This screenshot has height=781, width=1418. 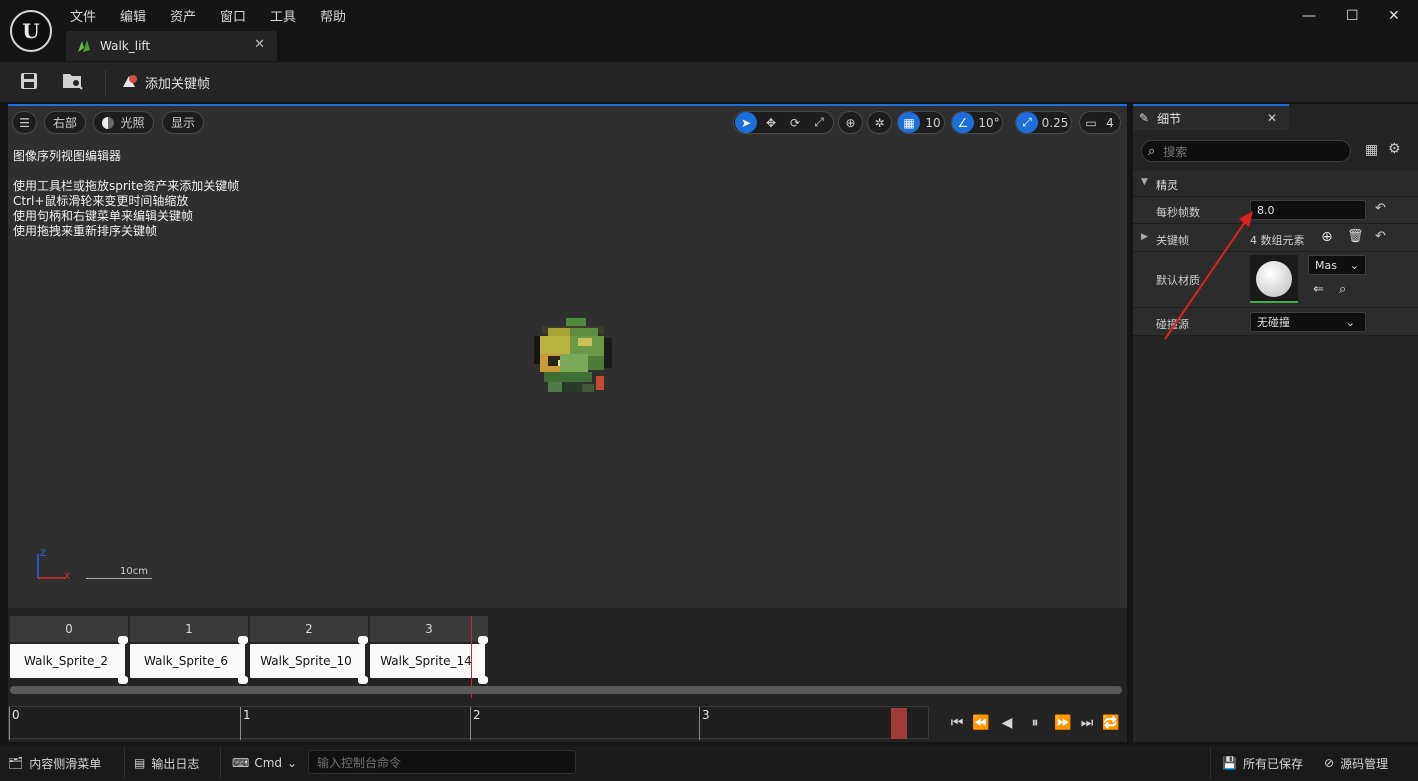 I want to click on play-reverse-icon: ◀, so click(x=1007, y=723).